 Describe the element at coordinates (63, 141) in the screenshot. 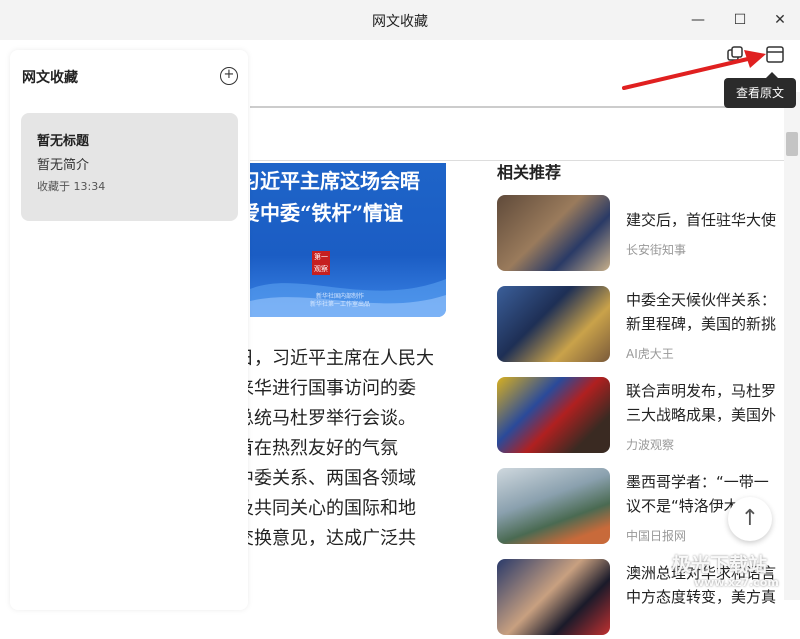

I see `card-title: 暂无标题` at that location.